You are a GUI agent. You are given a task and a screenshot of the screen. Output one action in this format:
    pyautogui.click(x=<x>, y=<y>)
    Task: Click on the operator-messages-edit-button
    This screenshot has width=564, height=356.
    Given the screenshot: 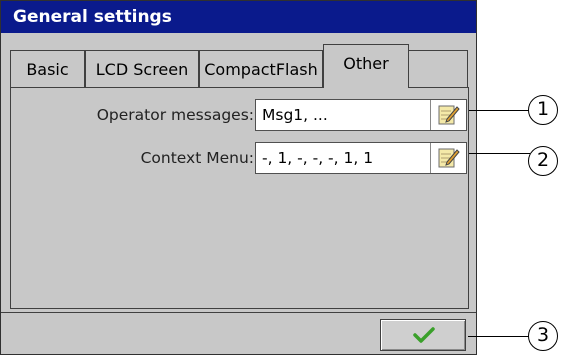 What is the action you would take?
    pyautogui.click(x=448, y=115)
    